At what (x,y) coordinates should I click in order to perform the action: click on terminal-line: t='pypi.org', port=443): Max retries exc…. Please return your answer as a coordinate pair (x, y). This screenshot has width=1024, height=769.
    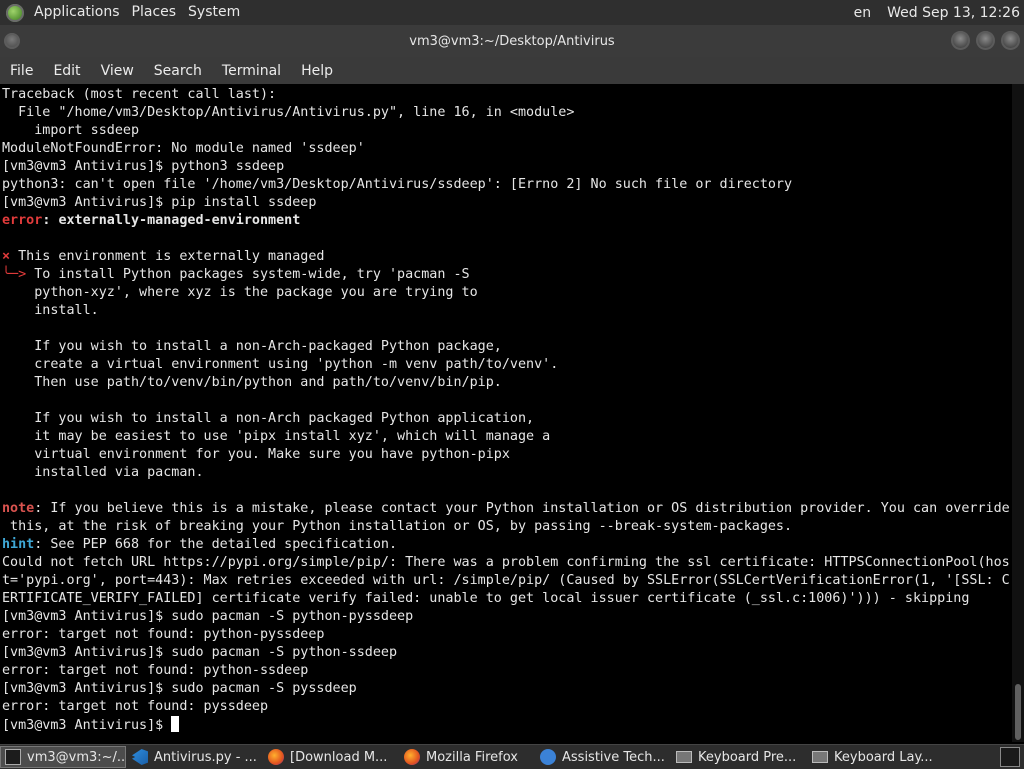
    Looking at the image, I should click on (506, 580).